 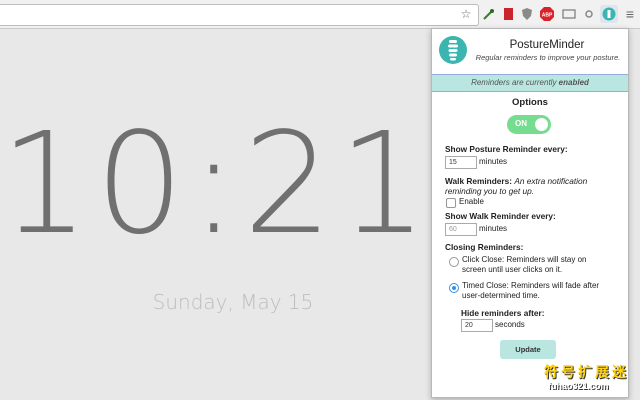 I want to click on walk-interval-input: 60, so click(x=461, y=229).